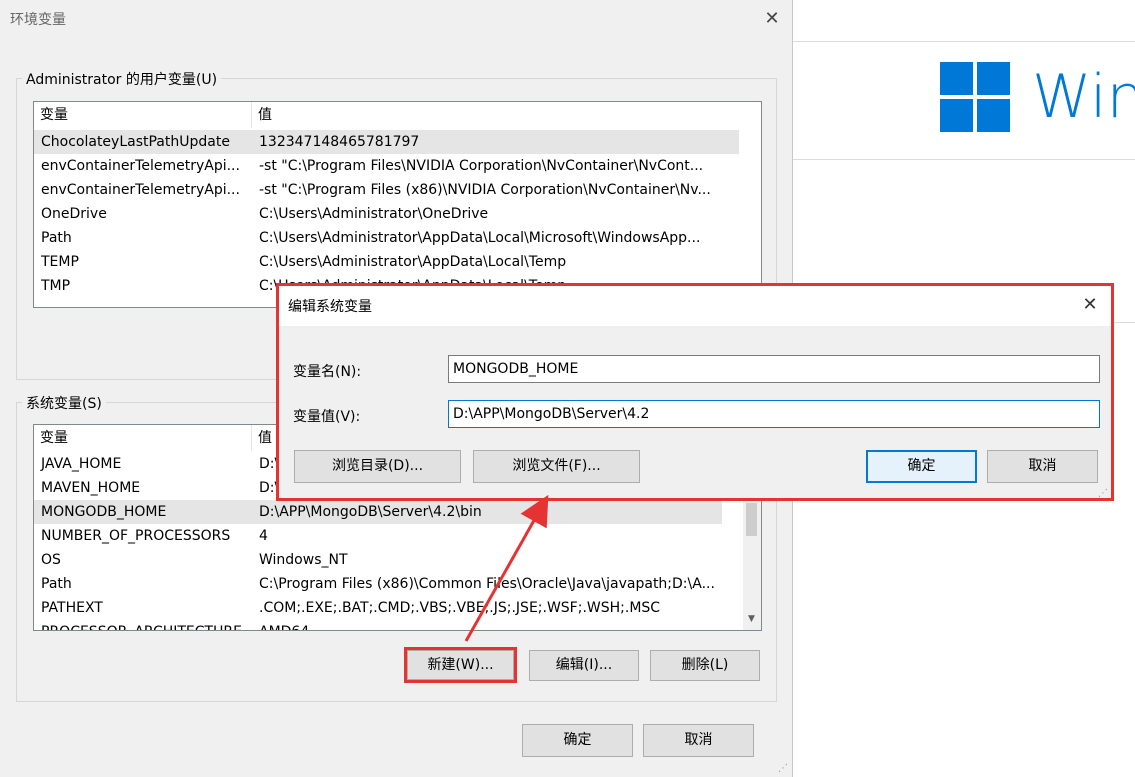 Image resolution: width=1135 pixels, height=777 pixels. What do you see at coordinates (64, 403) in the screenshot?
I see `system-variables-label: 系统变量(S)` at bounding box center [64, 403].